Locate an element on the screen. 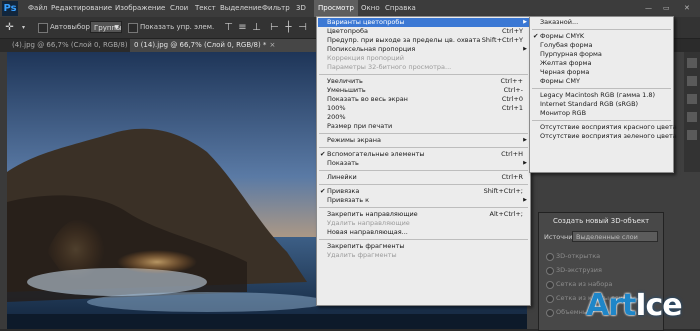 The image size is (700, 331). view-menu-item: Привязать к ▶ is located at coordinates (423, 200).